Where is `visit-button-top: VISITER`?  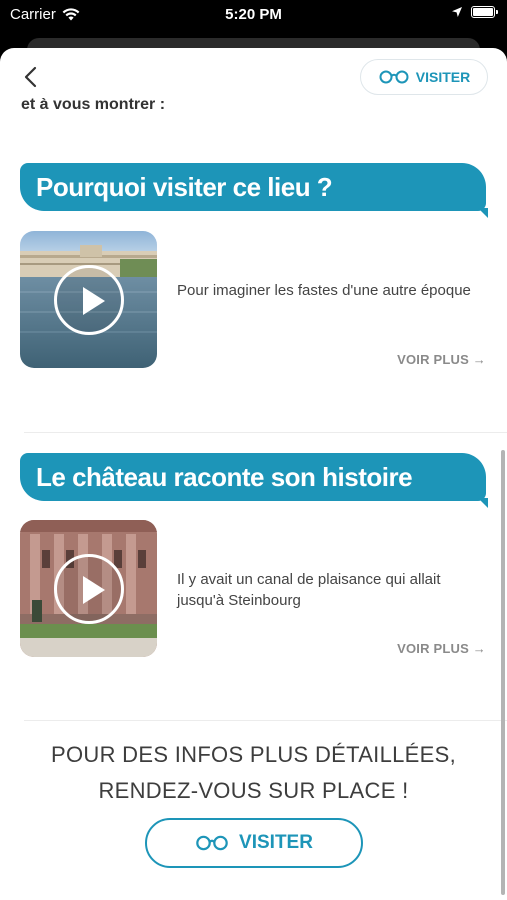
visit-button-top: VISITER is located at coordinates (424, 77).